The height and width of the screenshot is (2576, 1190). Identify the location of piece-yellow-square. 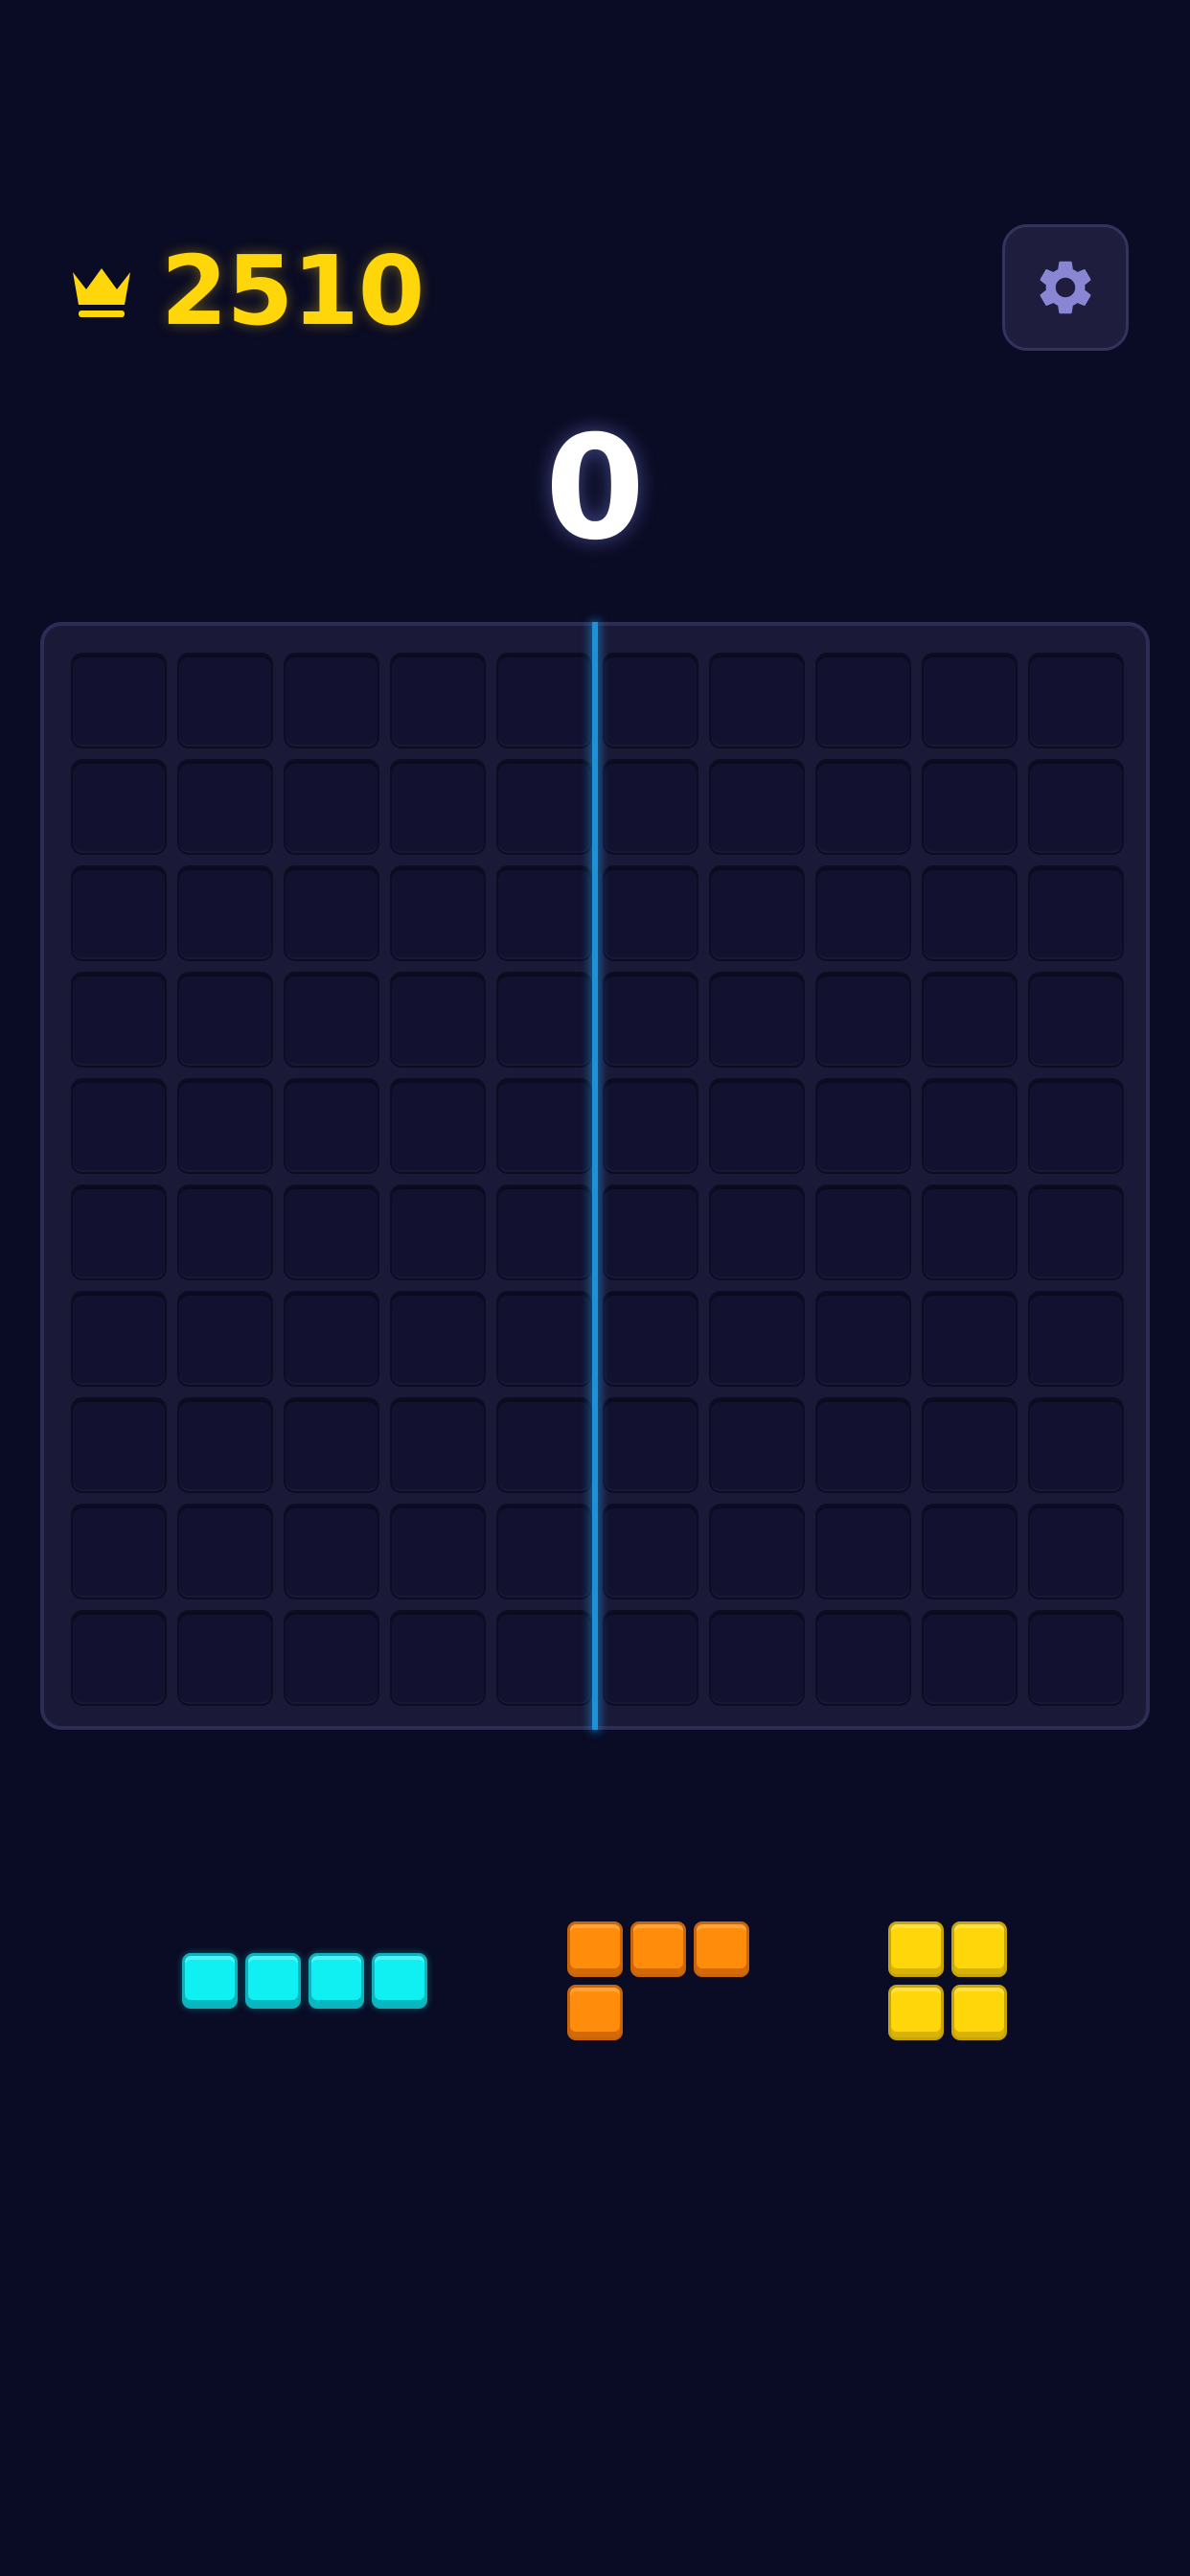
(948, 1981).